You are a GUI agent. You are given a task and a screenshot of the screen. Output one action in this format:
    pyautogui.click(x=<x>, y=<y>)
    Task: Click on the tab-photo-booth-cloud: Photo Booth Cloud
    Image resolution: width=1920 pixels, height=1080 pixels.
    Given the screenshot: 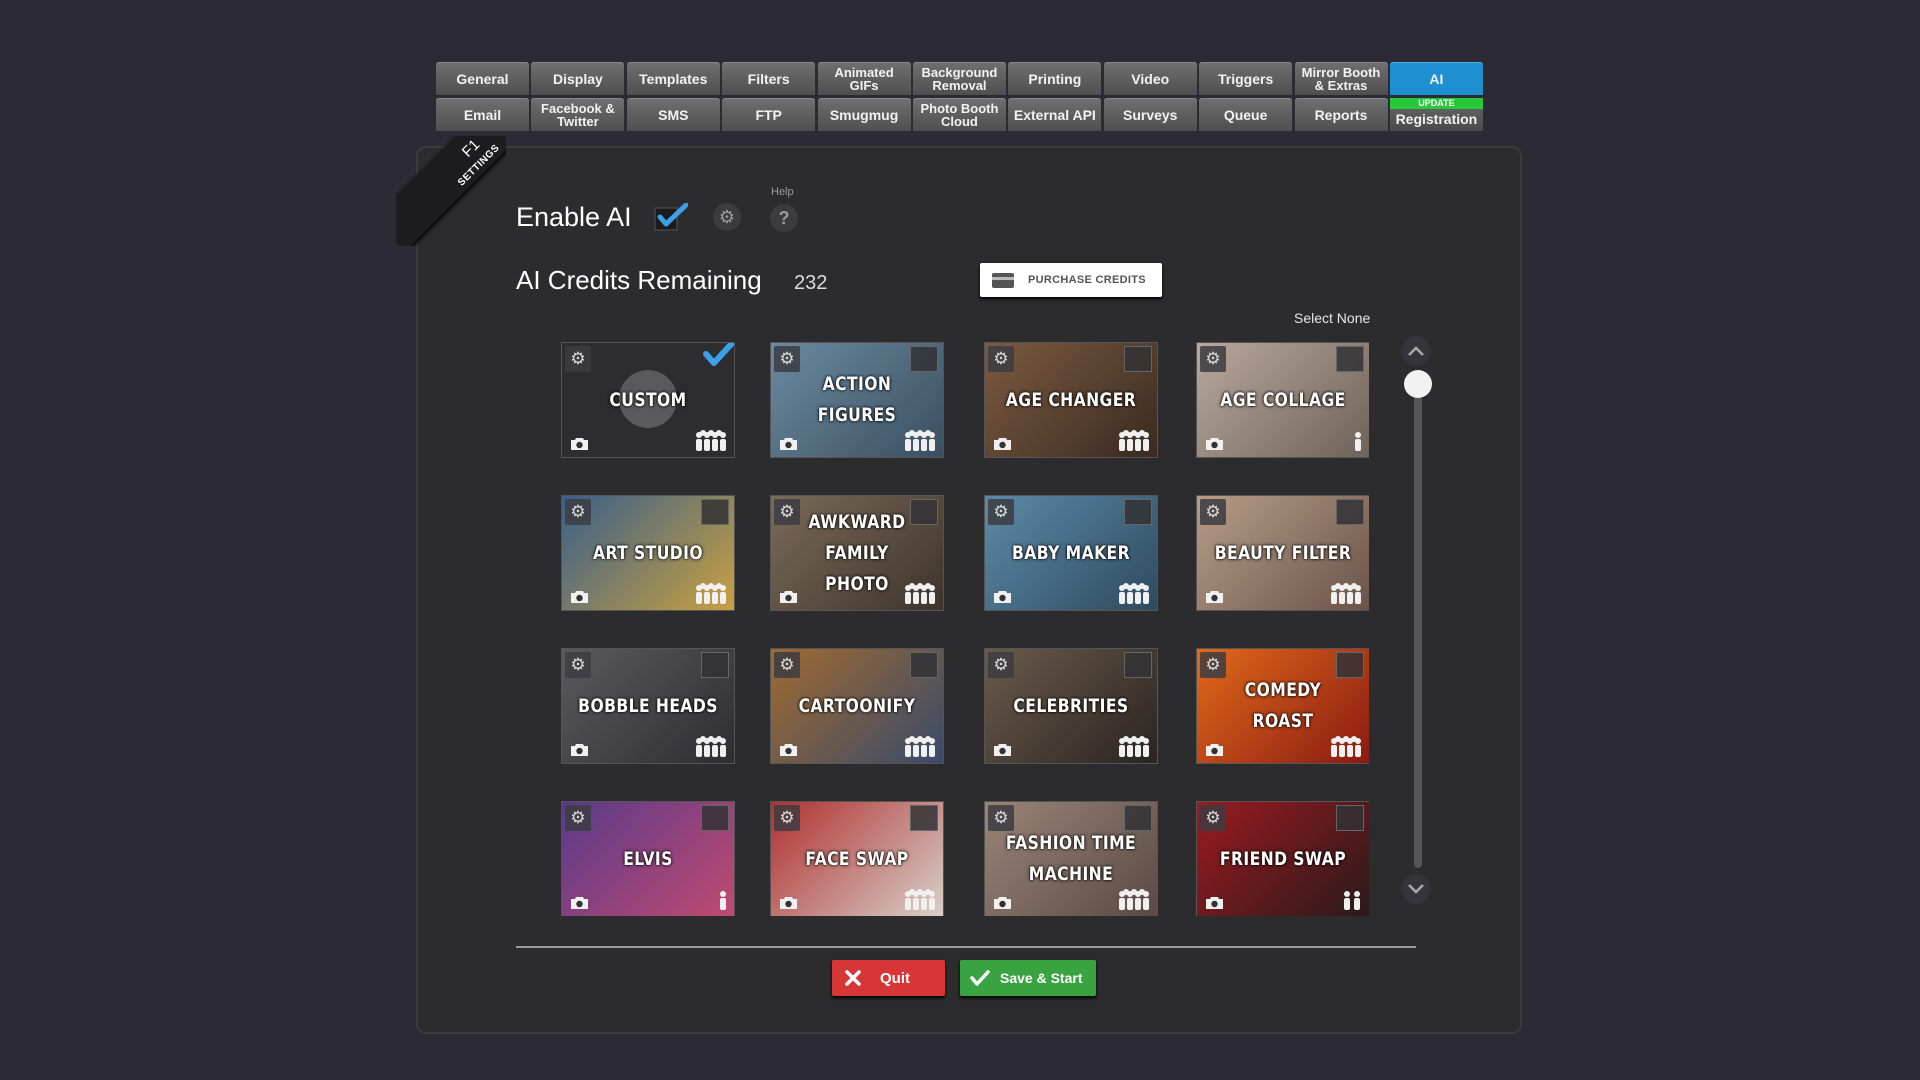 What is the action you would take?
    pyautogui.click(x=959, y=114)
    